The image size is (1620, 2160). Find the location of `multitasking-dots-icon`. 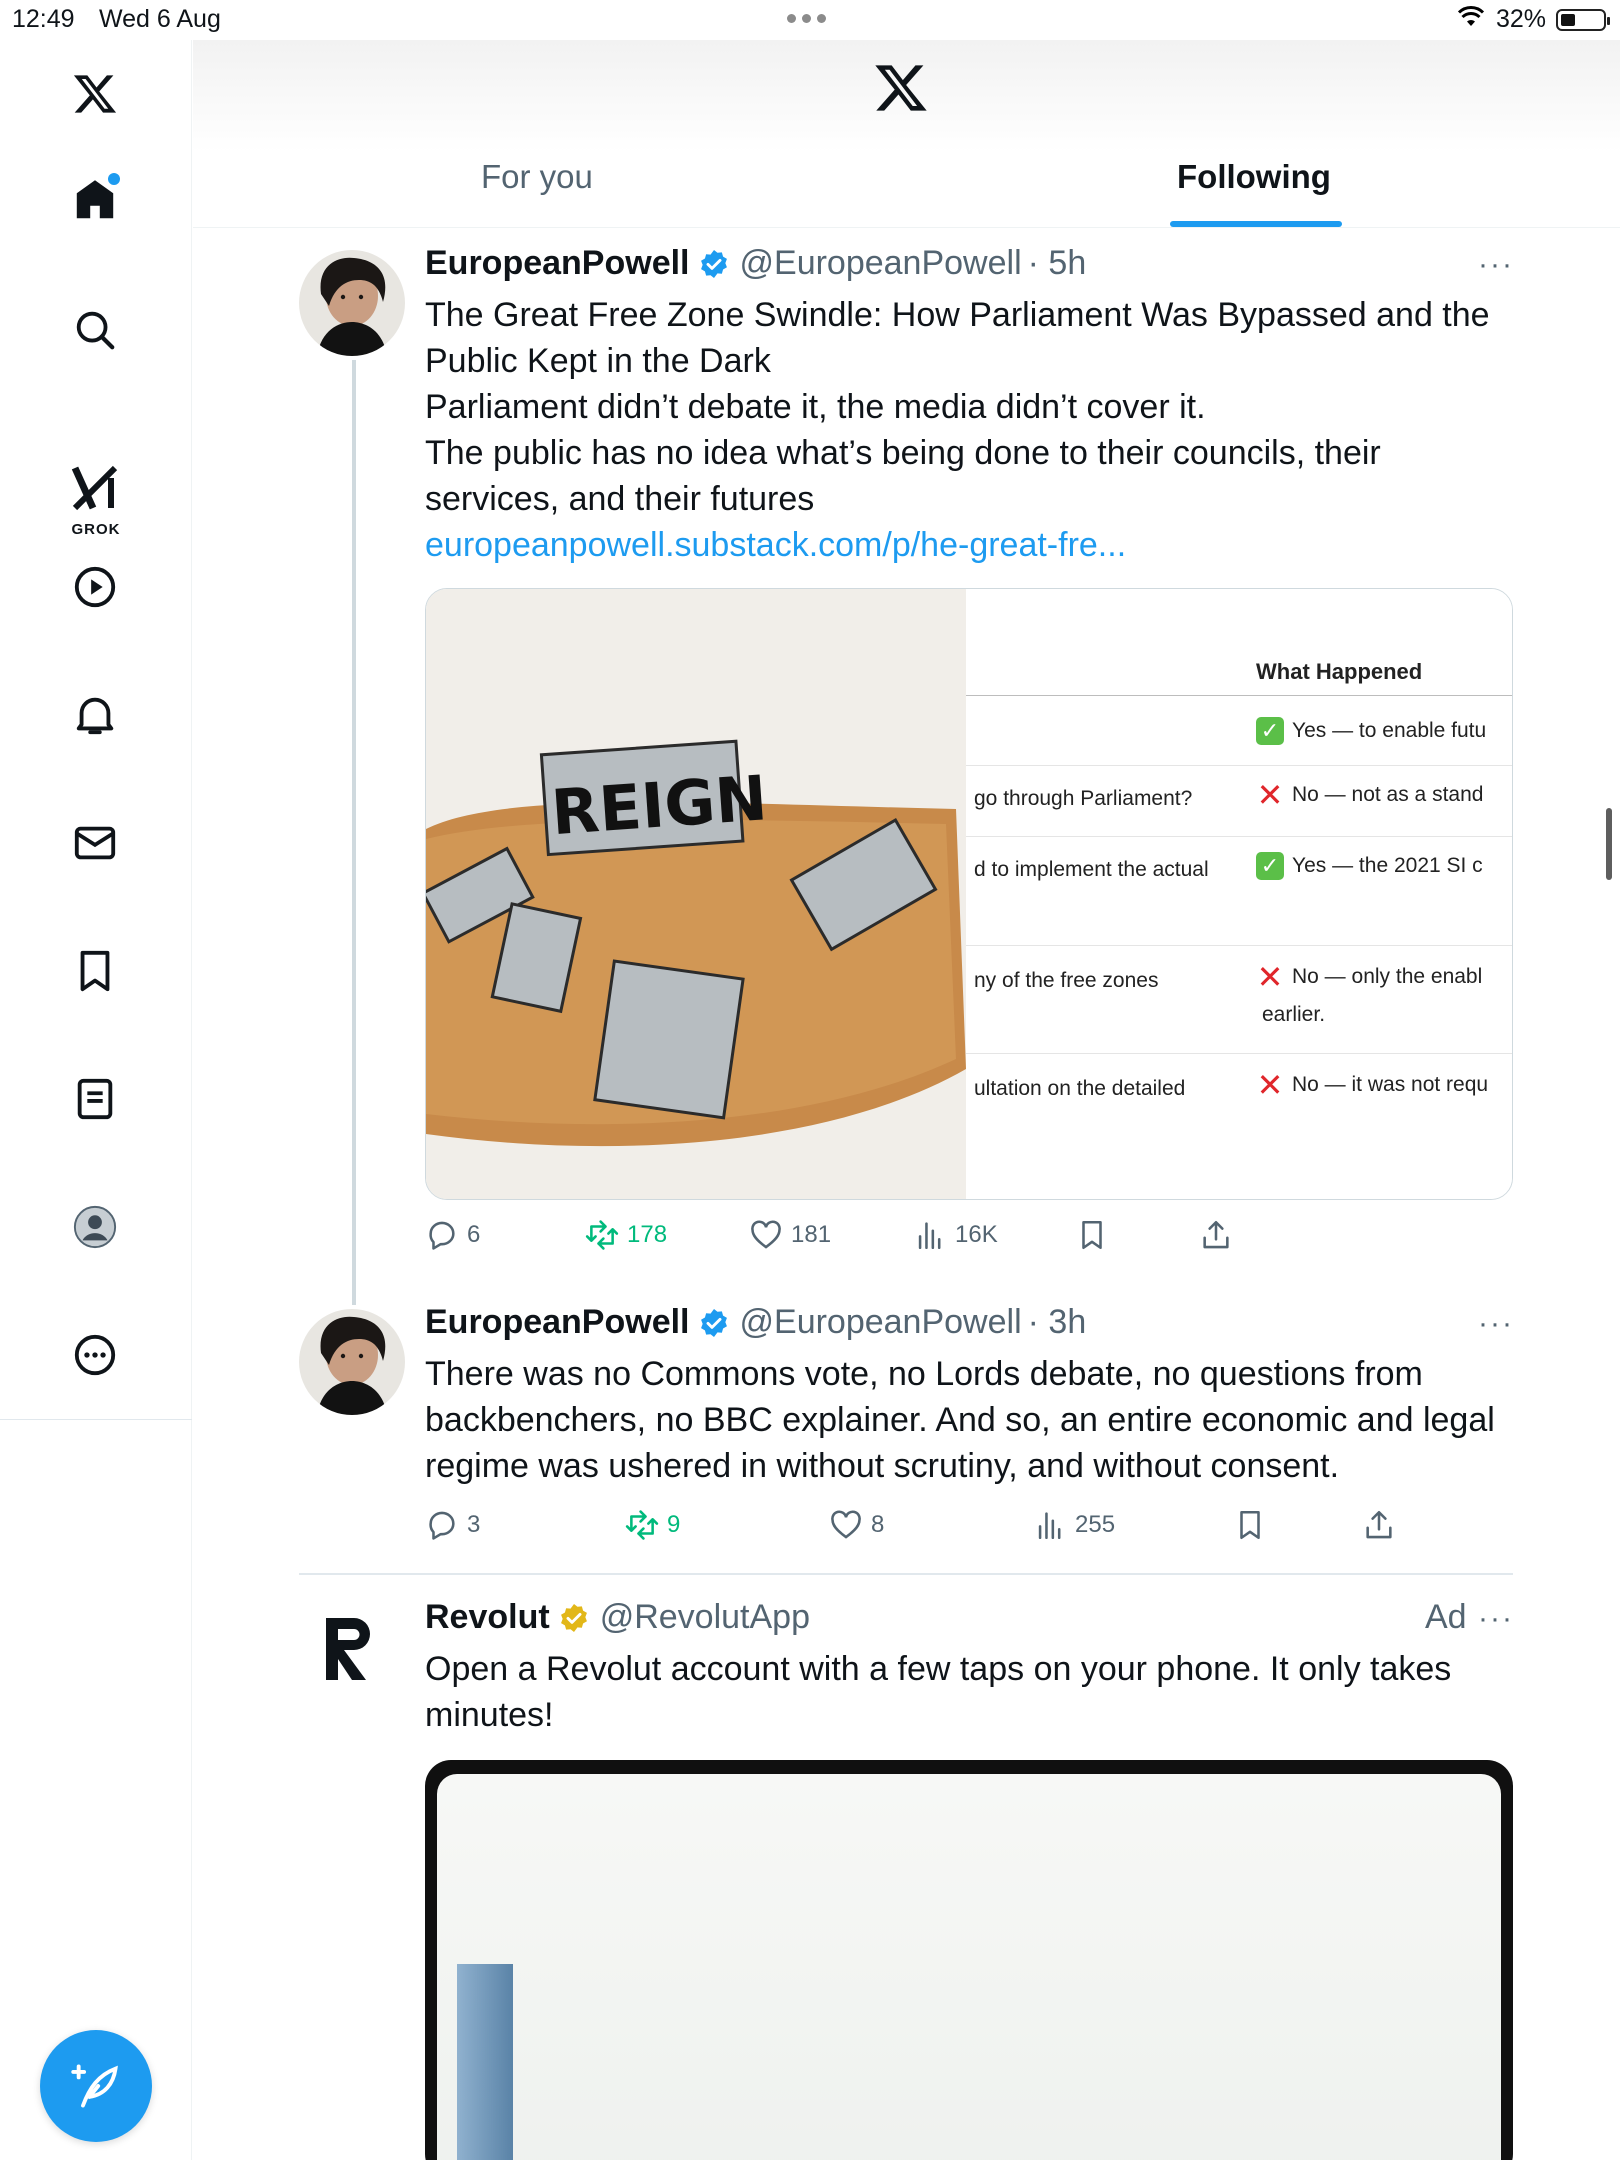

multitasking-dots-icon is located at coordinates (806, 18).